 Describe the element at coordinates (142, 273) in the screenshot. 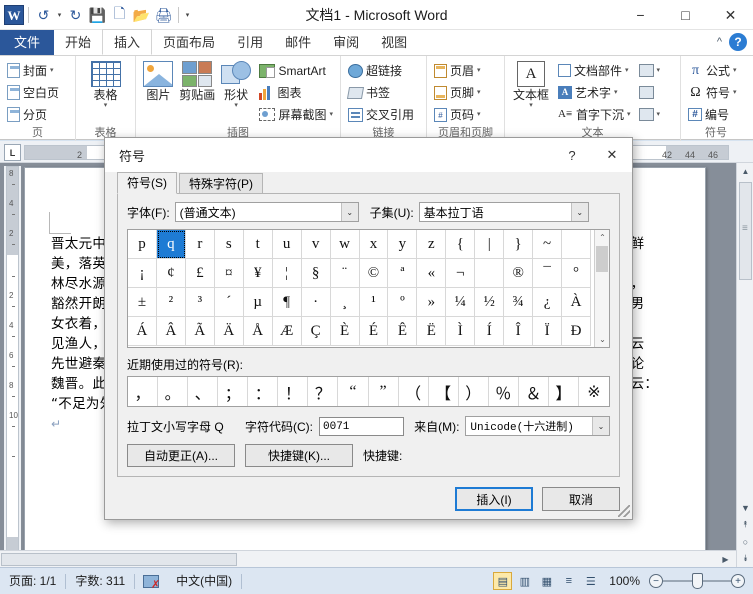

I see `symbol-cell: ¡` at that location.